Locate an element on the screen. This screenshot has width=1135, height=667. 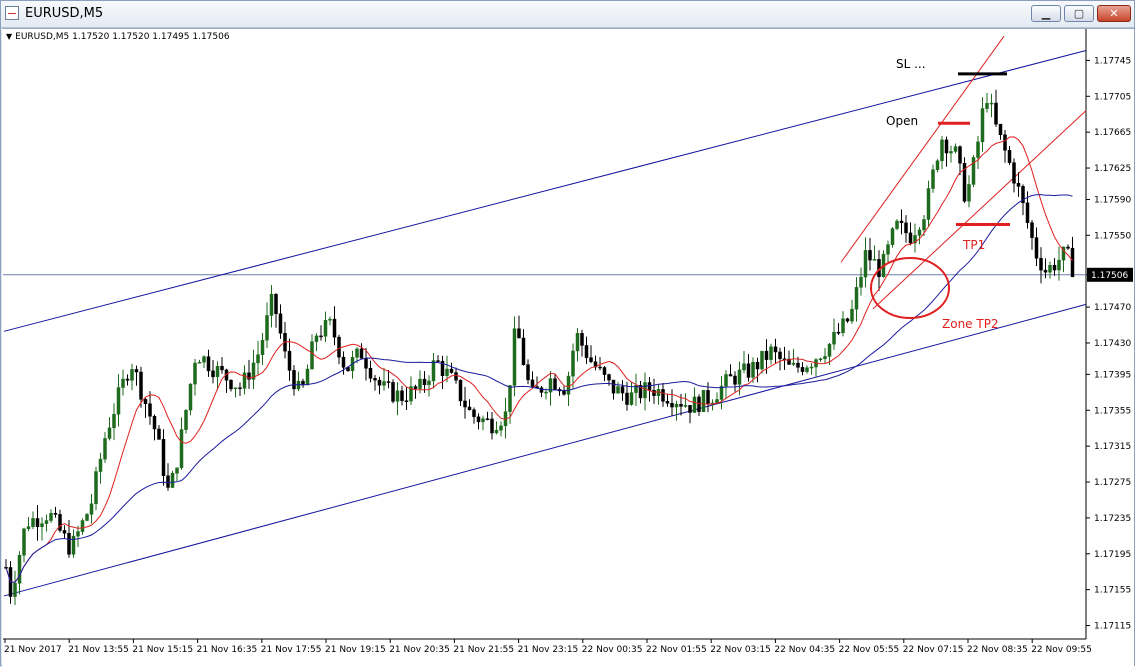
tp2-zone-ellipse is located at coordinates (910, 288).